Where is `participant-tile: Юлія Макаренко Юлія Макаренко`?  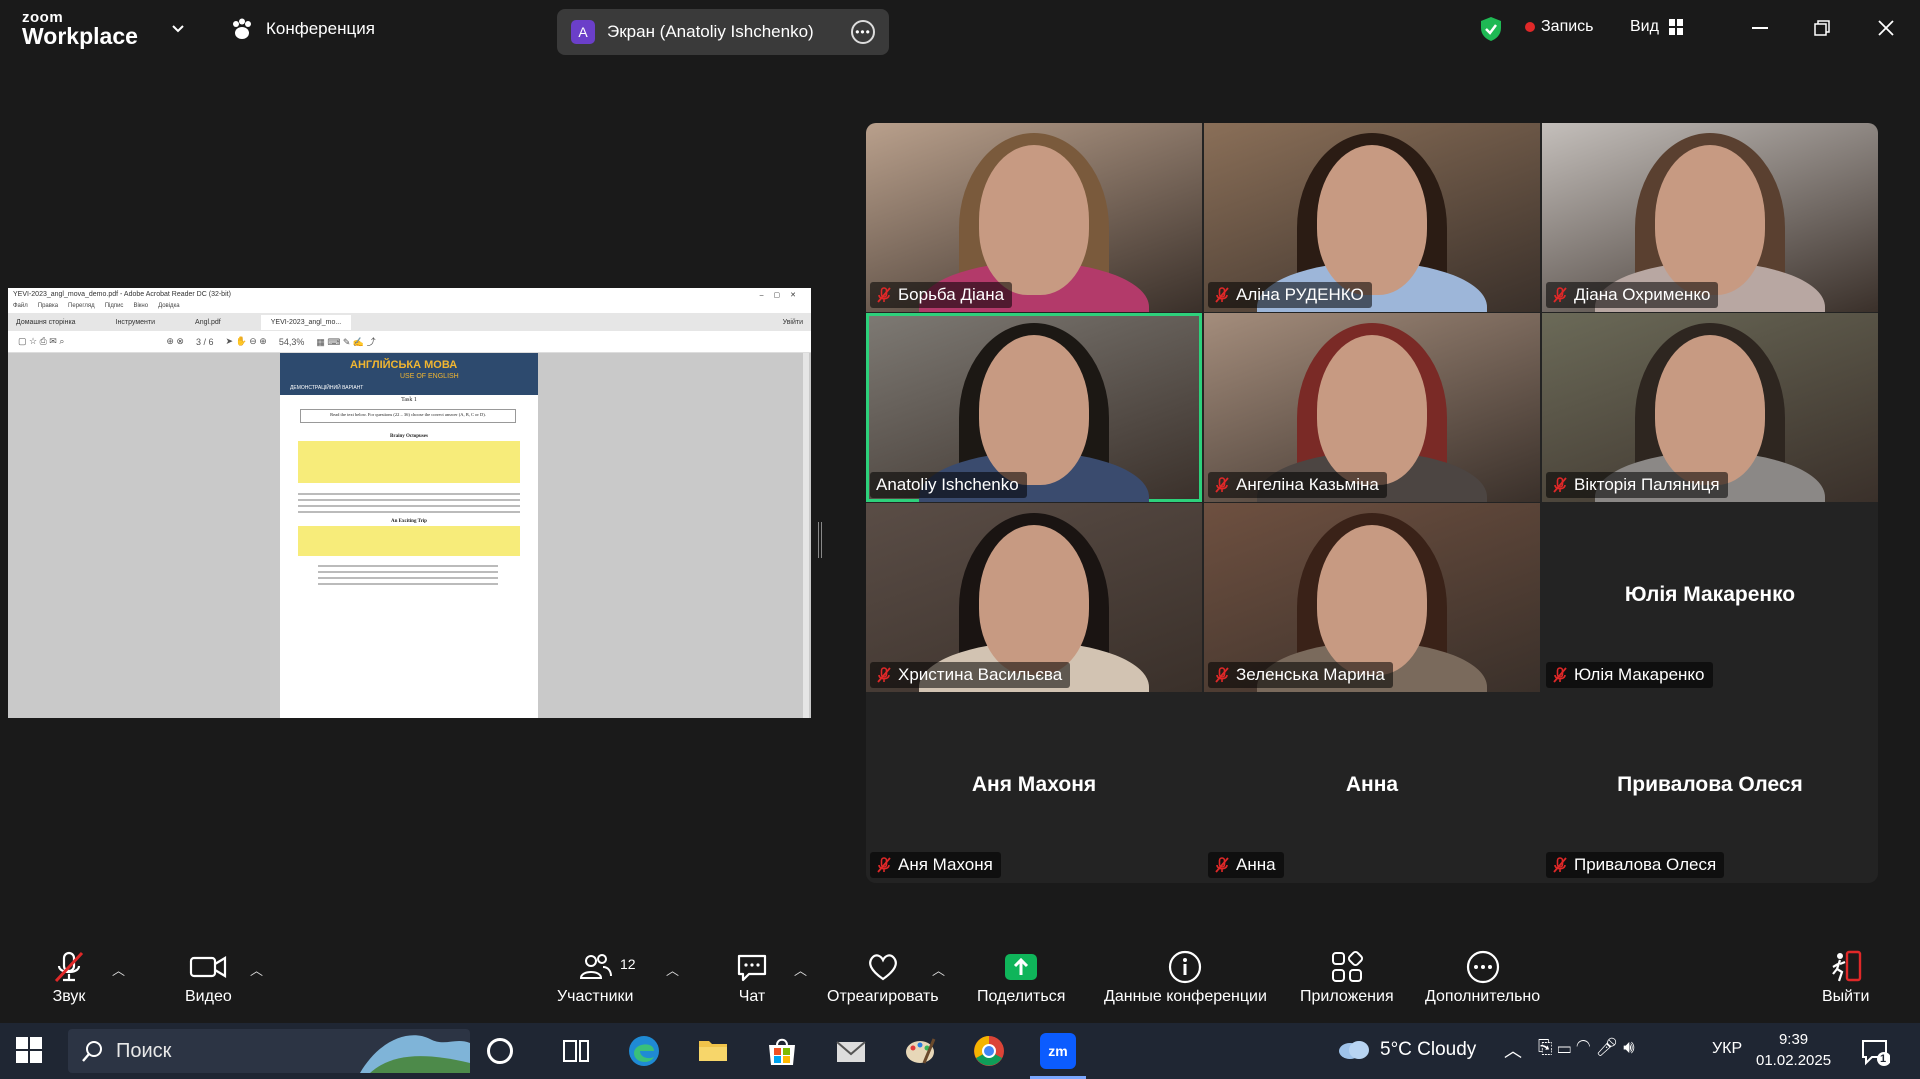 participant-tile: Юлія Макаренко Юлія Макаренко is located at coordinates (1710, 597).